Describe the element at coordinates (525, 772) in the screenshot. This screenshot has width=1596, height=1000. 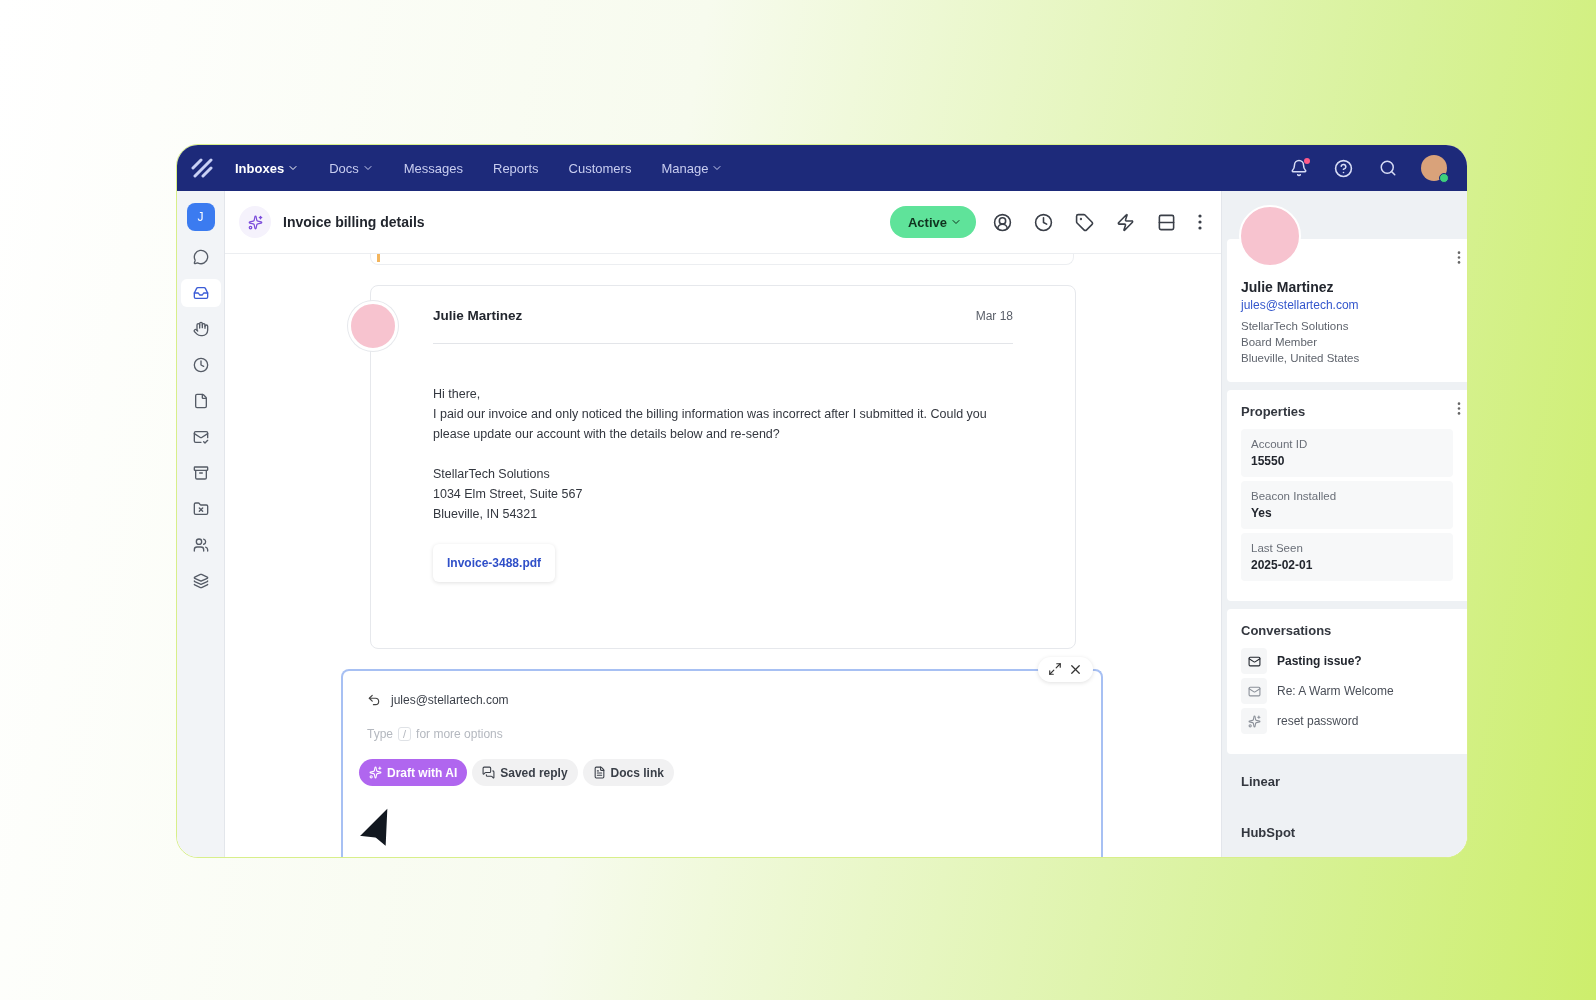
I see `composer-action-button: Saved reply` at that location.